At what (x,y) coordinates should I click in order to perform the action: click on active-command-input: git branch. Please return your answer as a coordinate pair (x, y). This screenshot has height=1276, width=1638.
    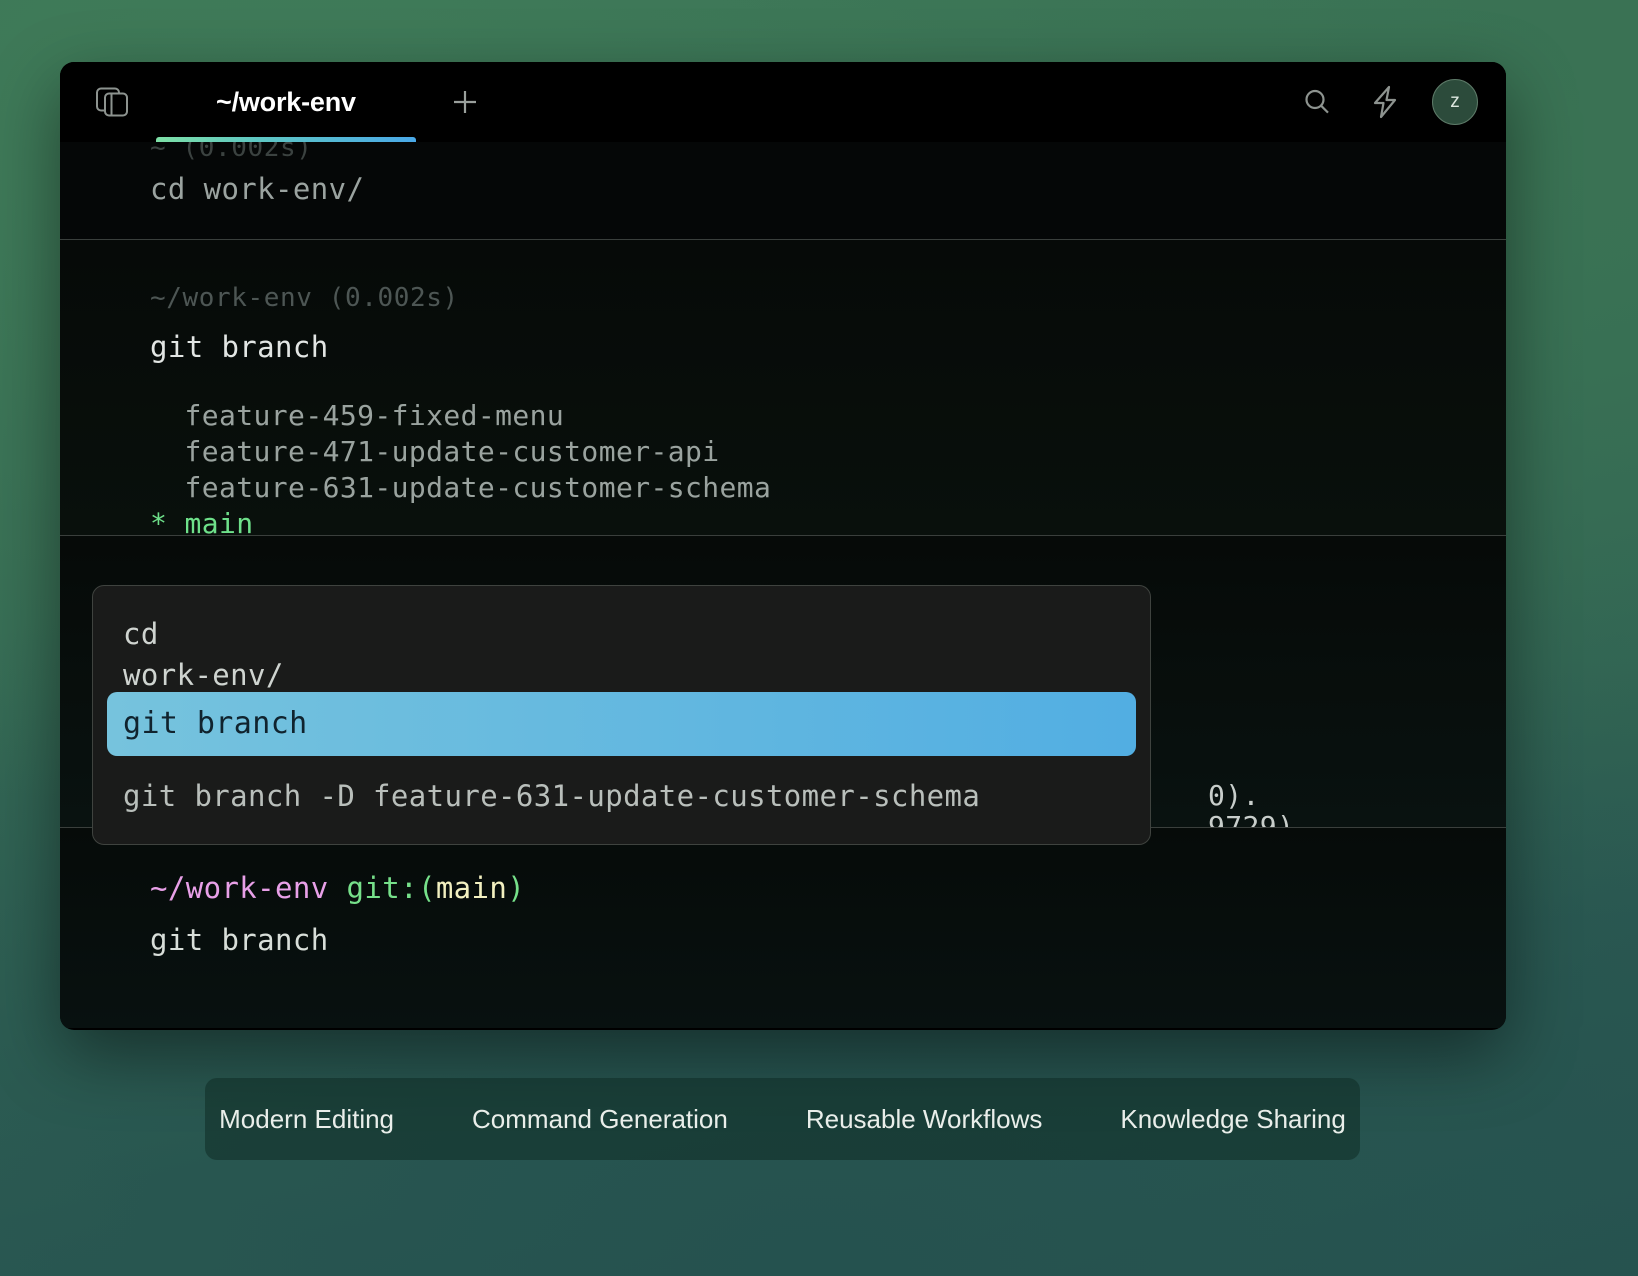
    Looking at the image, I should click on (828, 940).